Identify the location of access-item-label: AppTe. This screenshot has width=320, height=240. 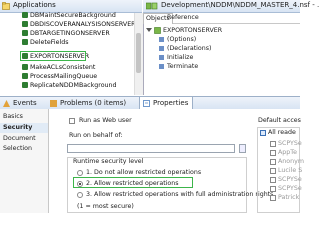
(287, 152).